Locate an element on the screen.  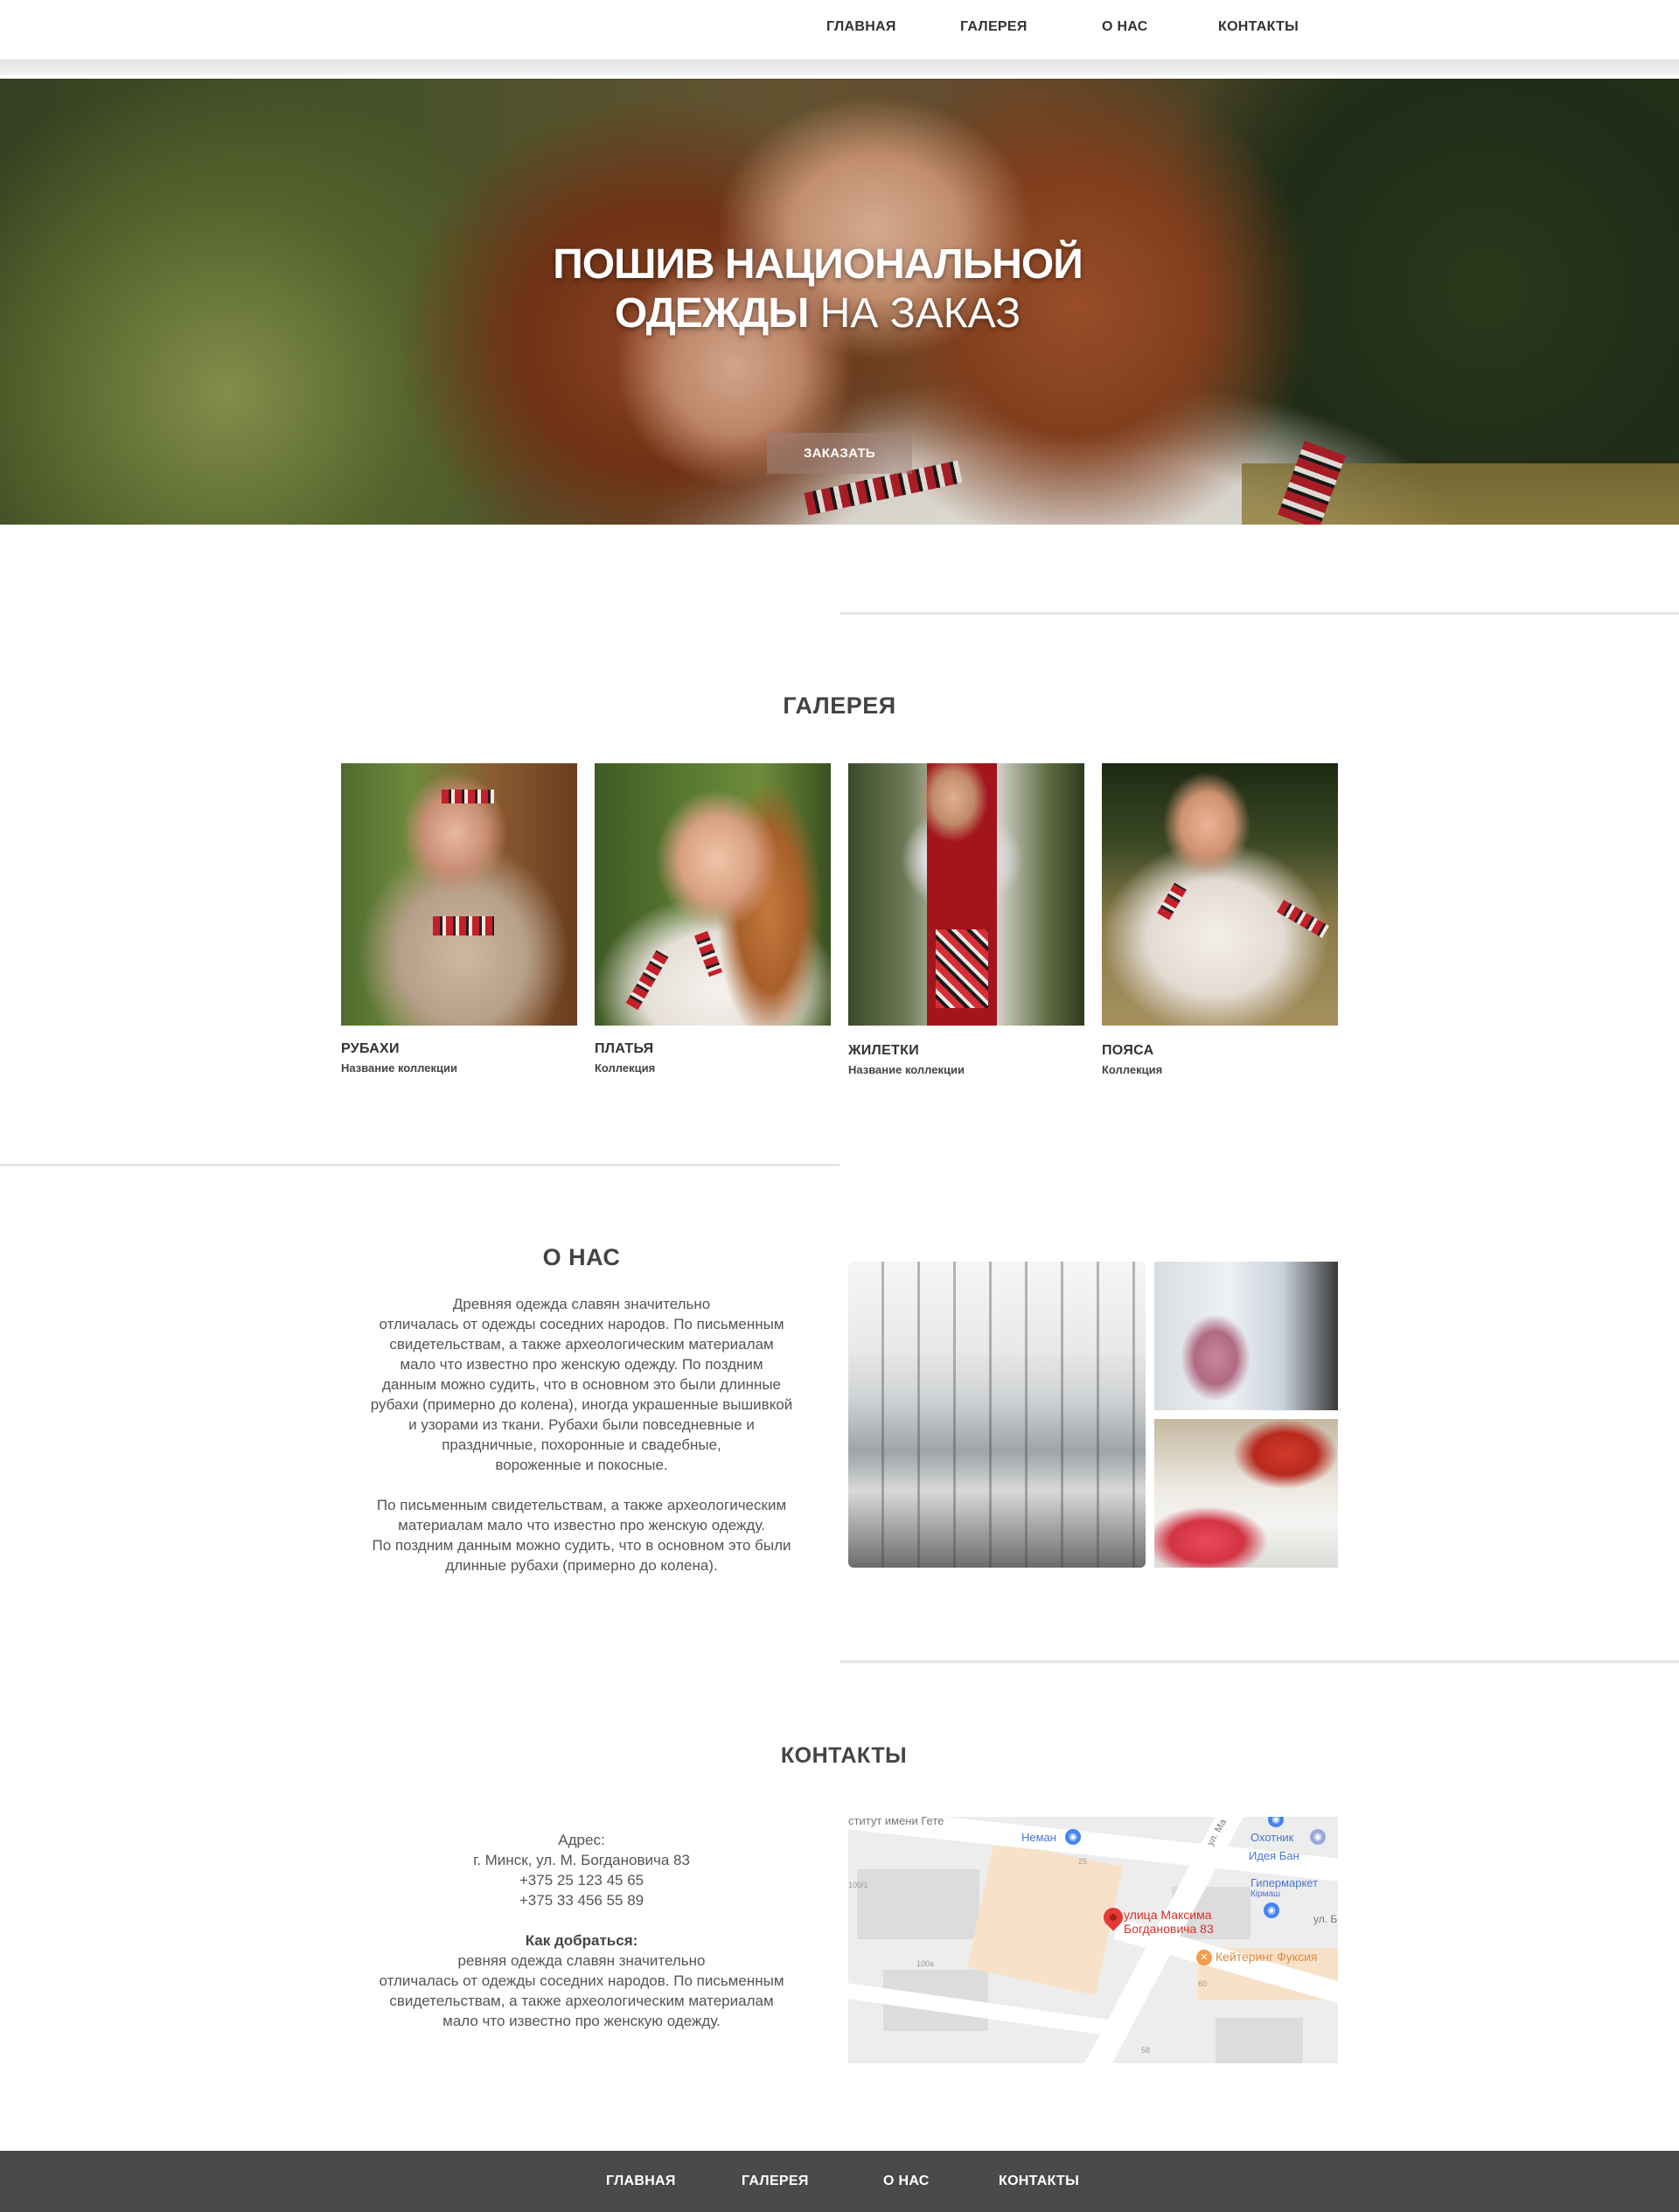
gallery-item-label: ПОЯСА is located at coordinates (1128, 1050).